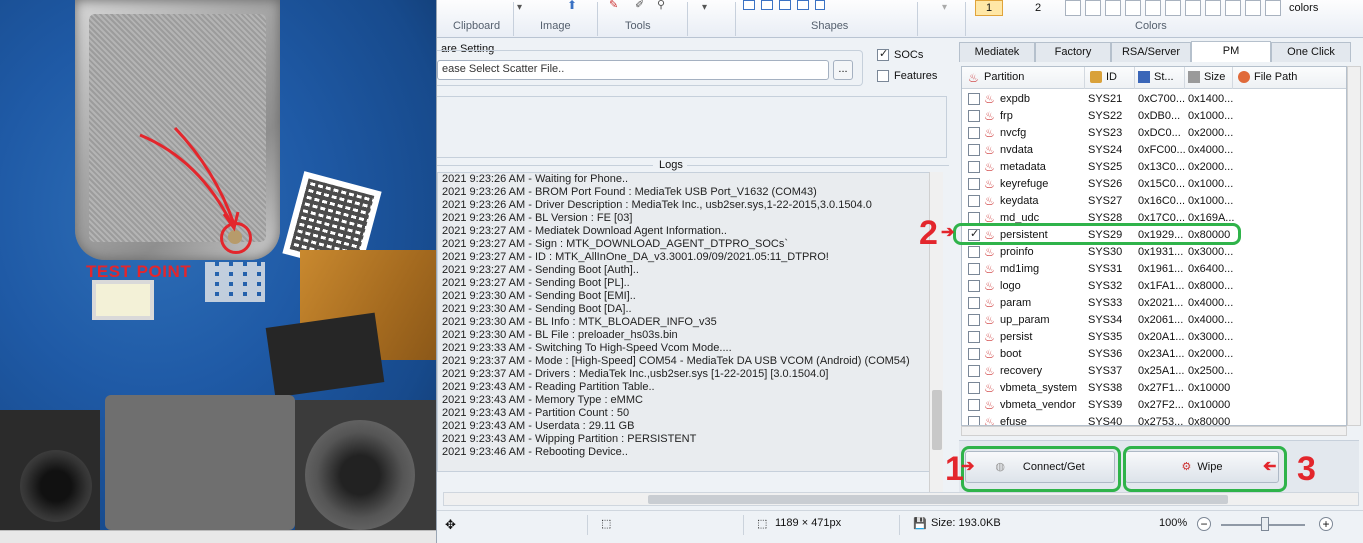 The height and width of the screenshot is (543, 1363). I want to click on tab-one-click: One Click, so click(1311, 52).